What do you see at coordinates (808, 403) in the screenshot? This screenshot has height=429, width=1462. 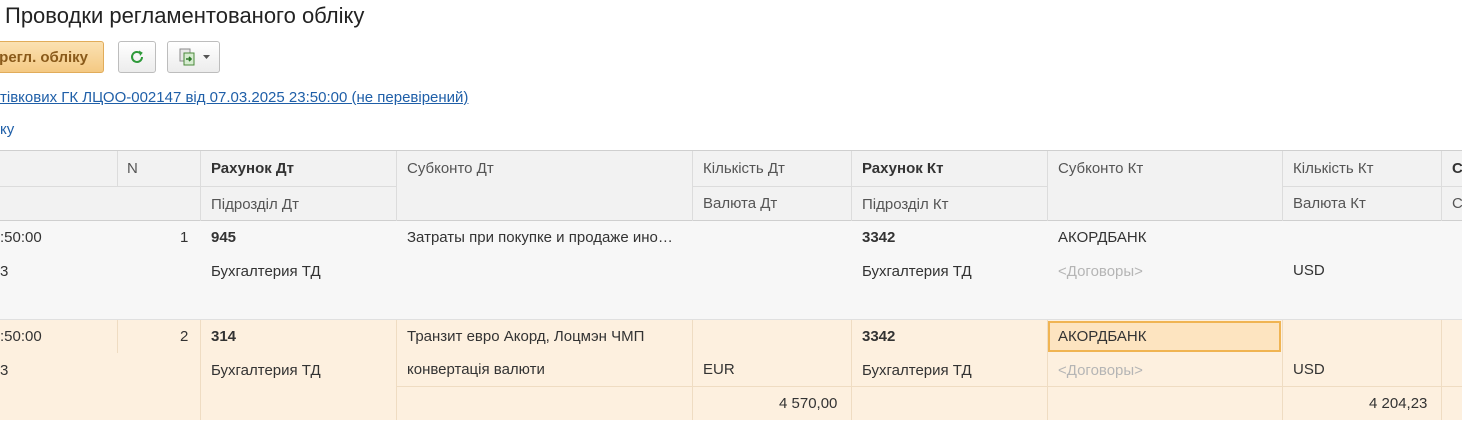 I see `cell-amount-dt: 4 570,00` at bounding box center [808, 403].